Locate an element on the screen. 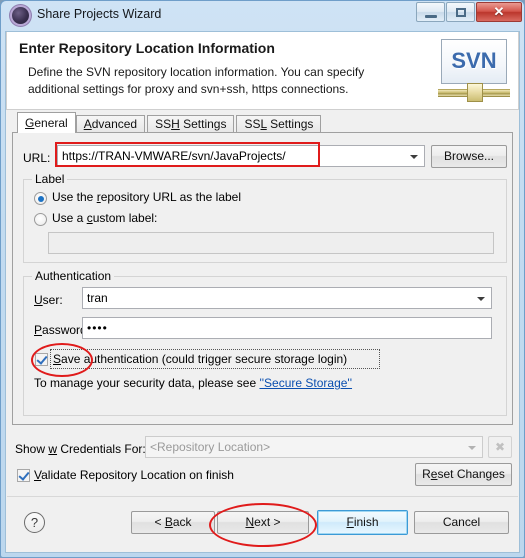  validate-repository-checkbox is located at coordinates (23, 475).